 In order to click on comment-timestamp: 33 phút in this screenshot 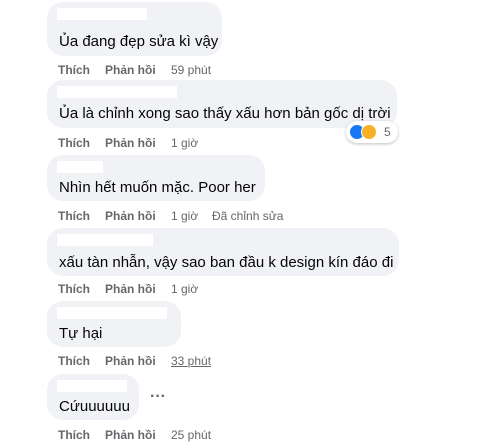, I will do `click(191, 361)`.